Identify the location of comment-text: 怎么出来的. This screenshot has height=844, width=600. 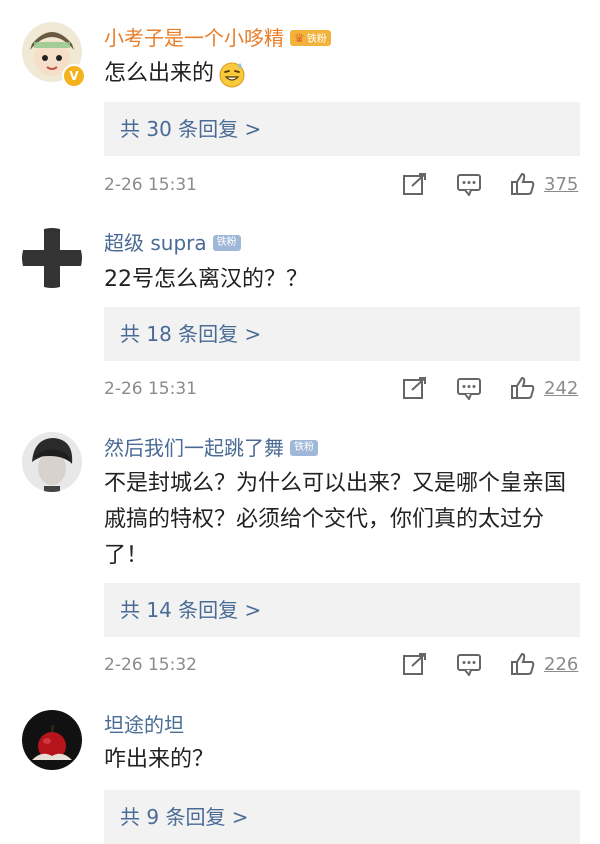
(343, 74).